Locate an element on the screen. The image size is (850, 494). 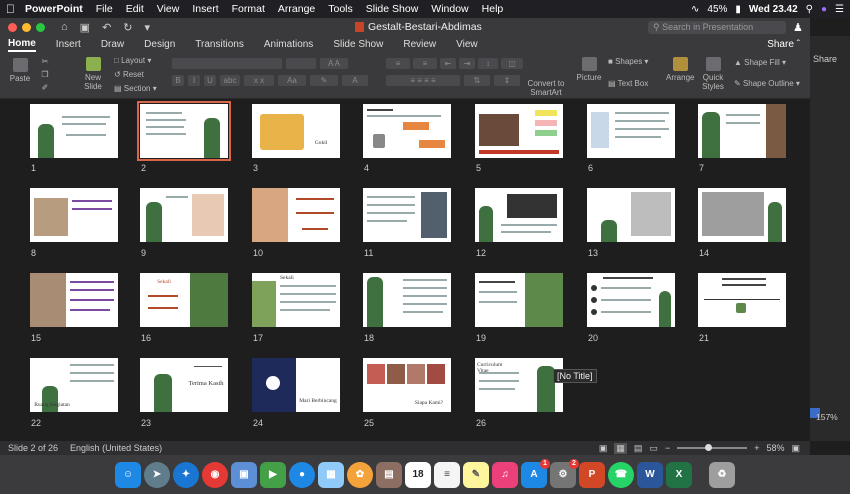
bullets-button: ≡ is located at coordinates (398, 63).